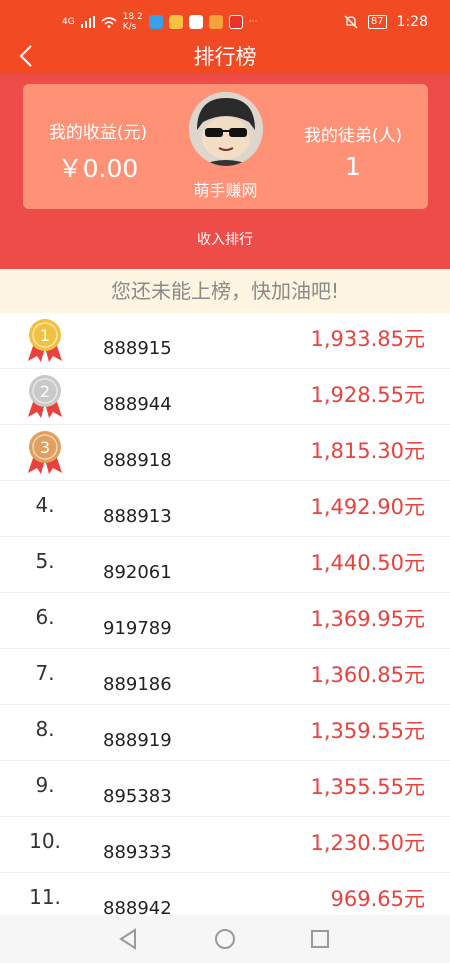  I want to click on earnings-stat: 我的收益(元) ￥0.00, so click(98, 151).